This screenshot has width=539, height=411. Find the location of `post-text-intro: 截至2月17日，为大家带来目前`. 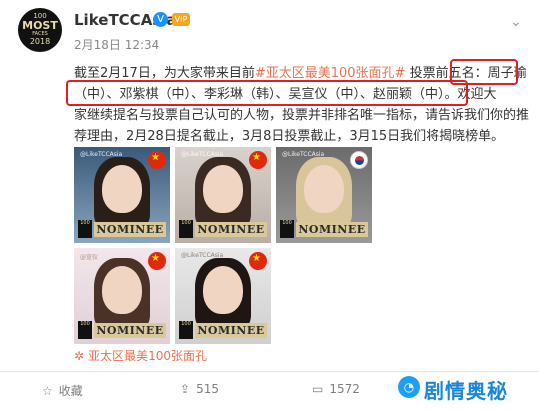

post-text-intro: 截至2月17日，为大家带来目前 is located at coordinates (164, 73).